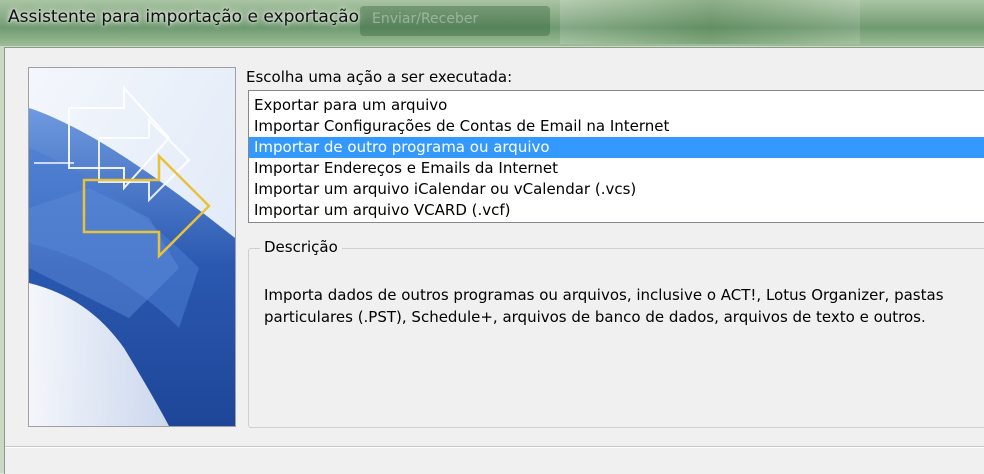 The width and height of the screenshot is (984, 474). What do you see at coordinates (494, 447) in the screenshot?
I see `footer-separator` at bounding box center [494, 447].